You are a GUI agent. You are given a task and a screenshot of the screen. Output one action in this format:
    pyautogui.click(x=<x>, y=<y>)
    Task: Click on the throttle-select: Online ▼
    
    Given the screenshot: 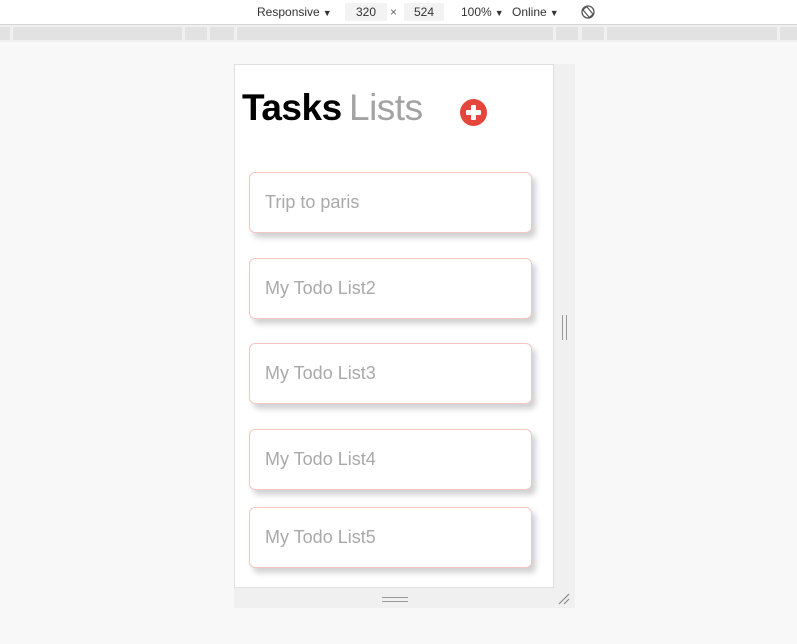 What is the action you would take?
    pyautogui.click(x=535, y=12)
    